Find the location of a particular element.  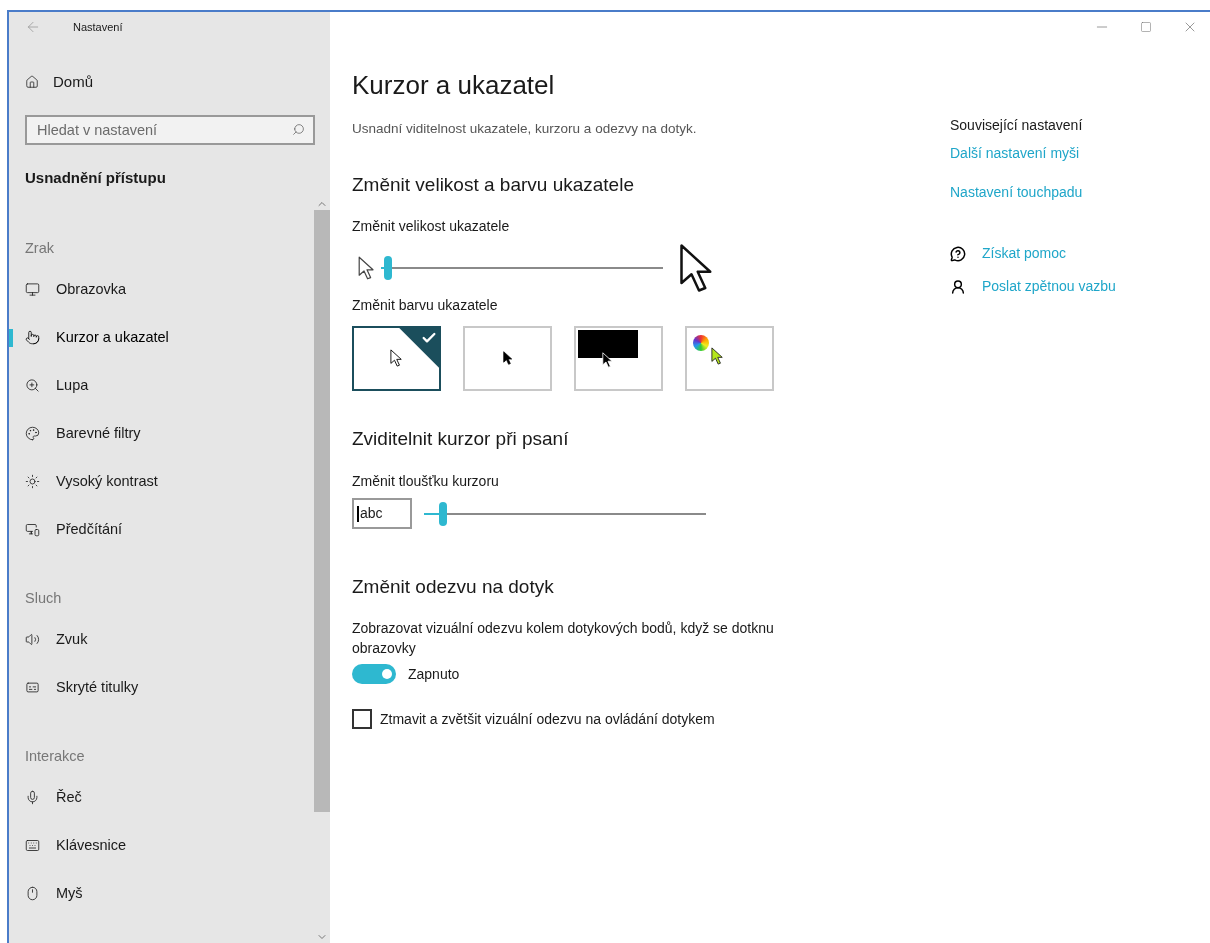

text-caret is located at coordinates (358, 513).